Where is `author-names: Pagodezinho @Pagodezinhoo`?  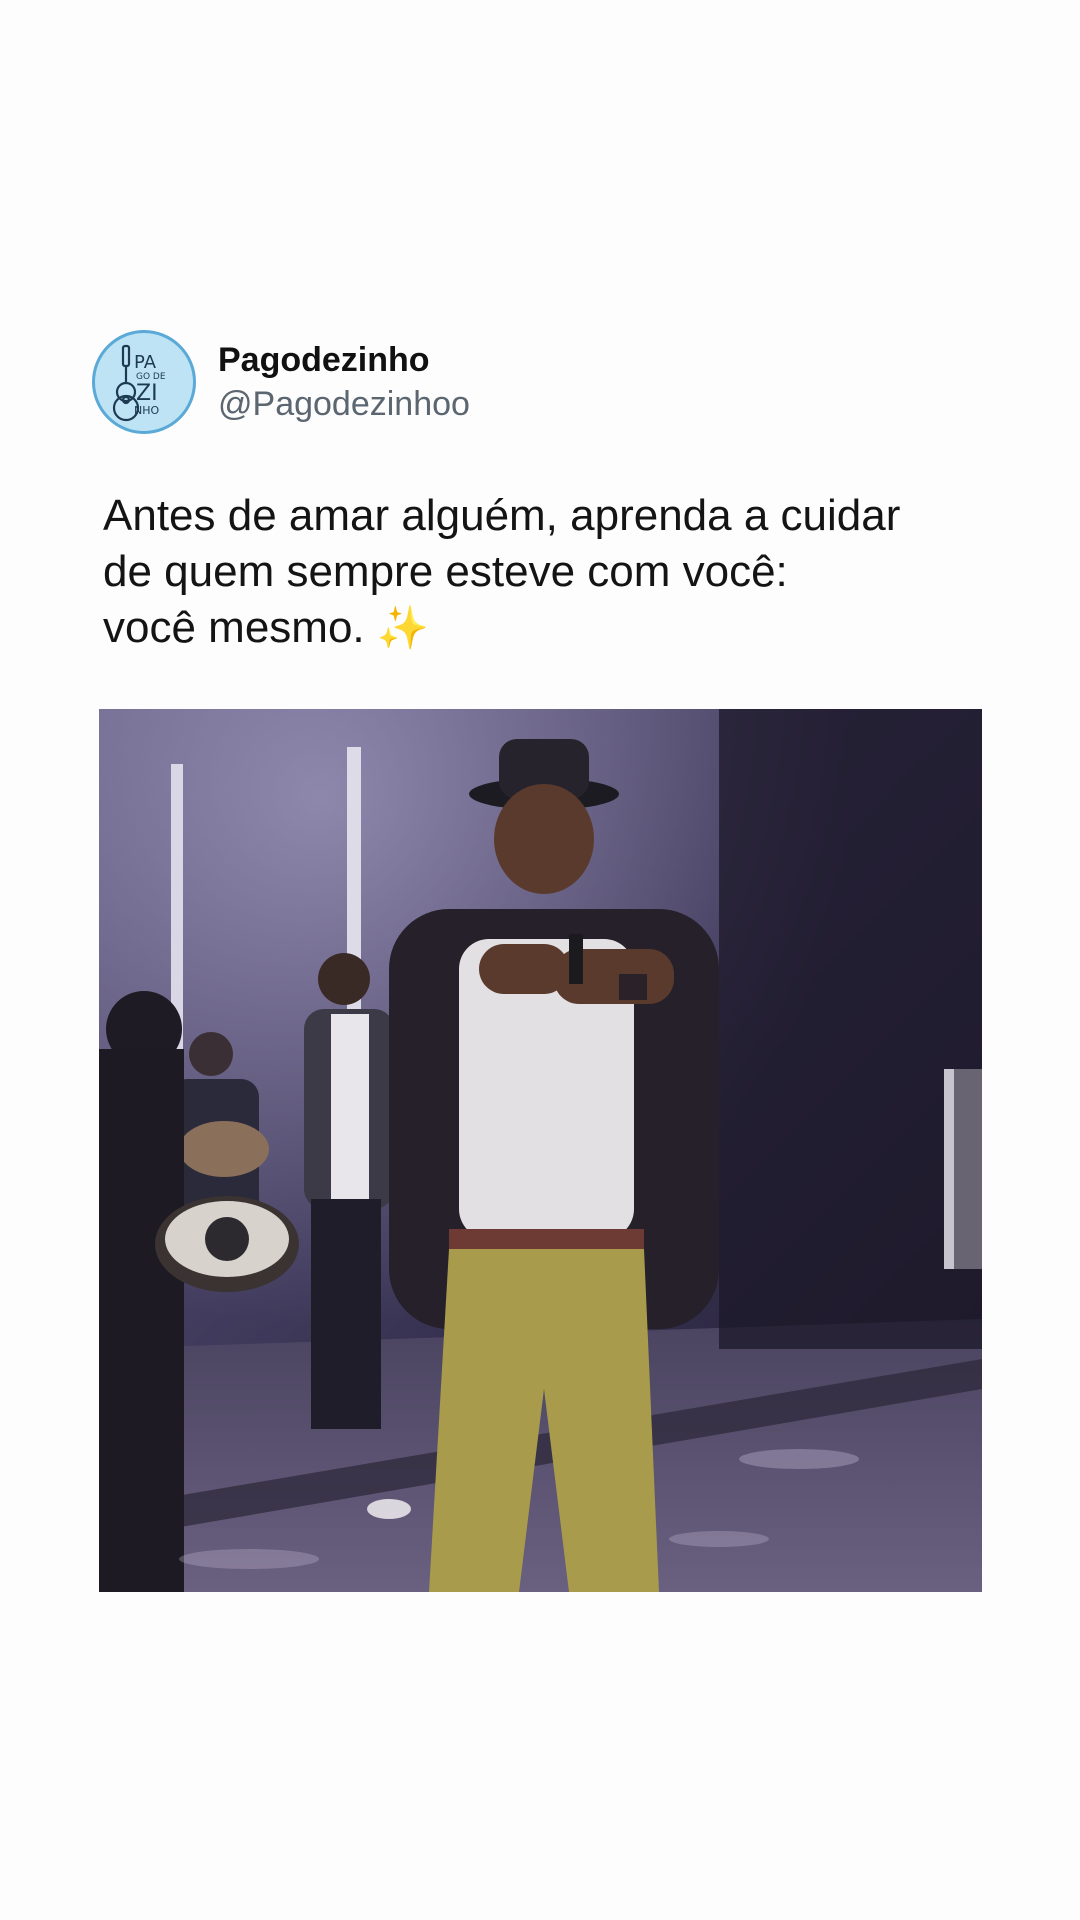
author-names: Pagodezinho @Pagodezinhoo is located at coordinates (344, 382).